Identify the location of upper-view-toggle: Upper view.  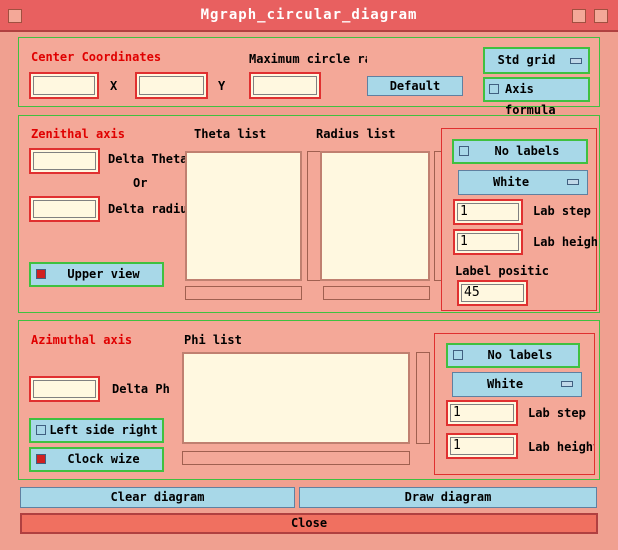
(96, 274).